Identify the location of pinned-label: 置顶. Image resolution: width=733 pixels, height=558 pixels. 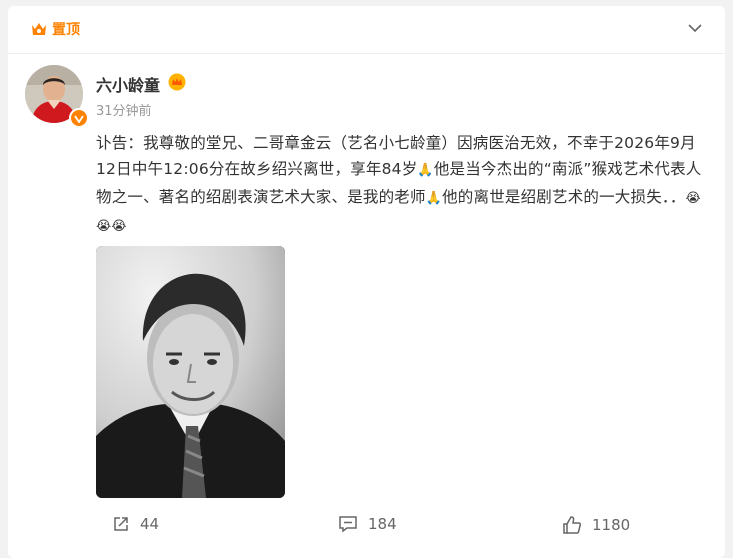
(55, 29).